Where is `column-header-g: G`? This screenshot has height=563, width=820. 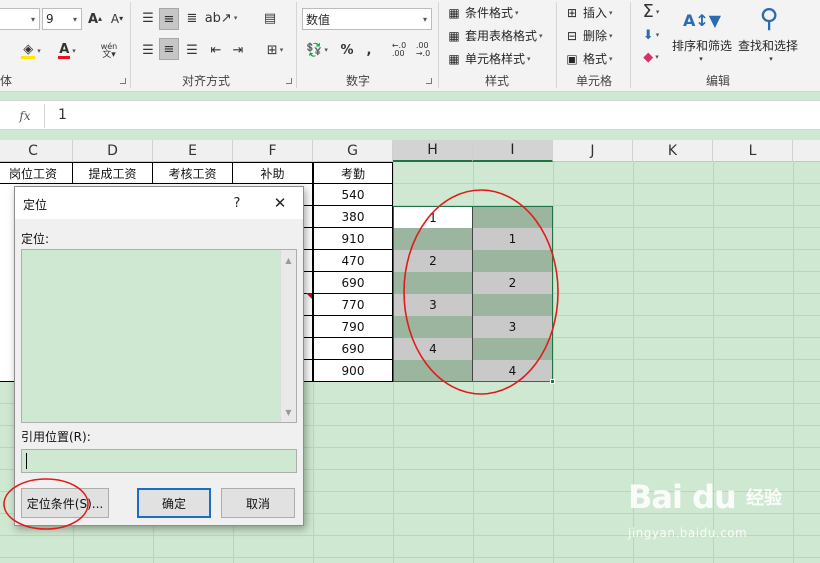
column-header-g: G is located at coordinates (353, 151).